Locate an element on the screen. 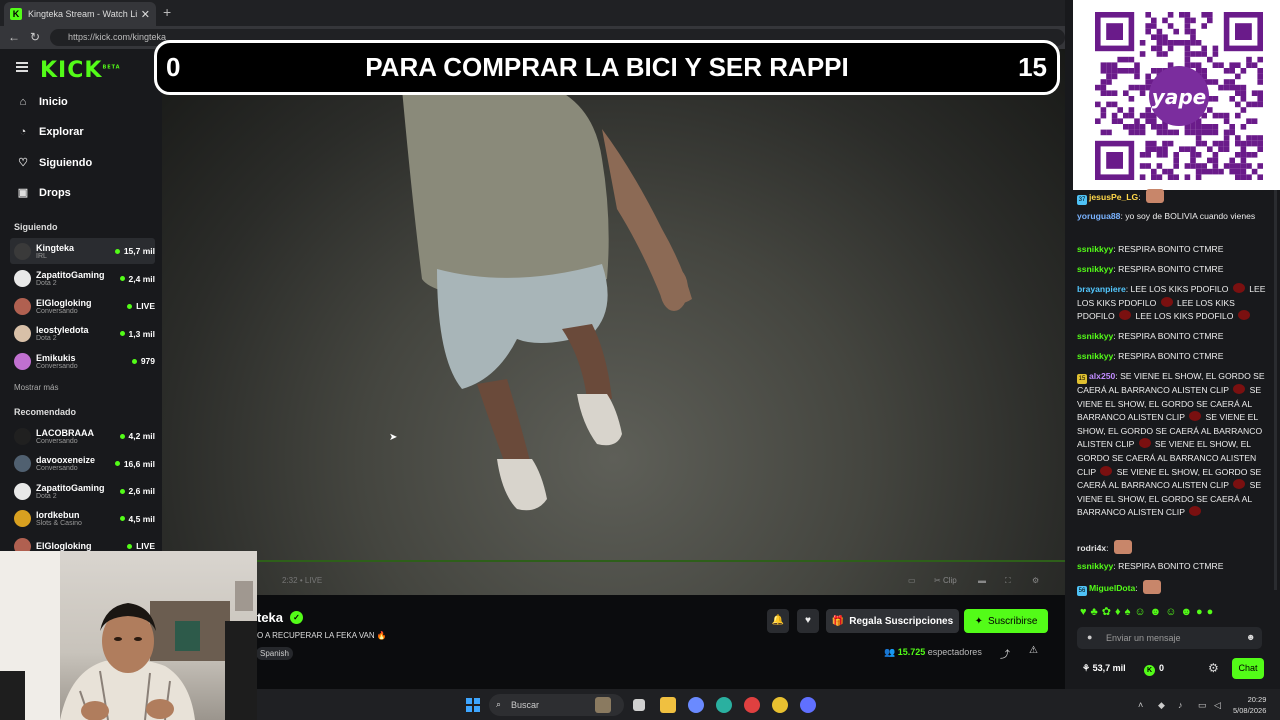 Image resolution: width=1280 pixels, height=720 pixels. channel-name: LACOBRAAA is located at coordinates (65, 432).